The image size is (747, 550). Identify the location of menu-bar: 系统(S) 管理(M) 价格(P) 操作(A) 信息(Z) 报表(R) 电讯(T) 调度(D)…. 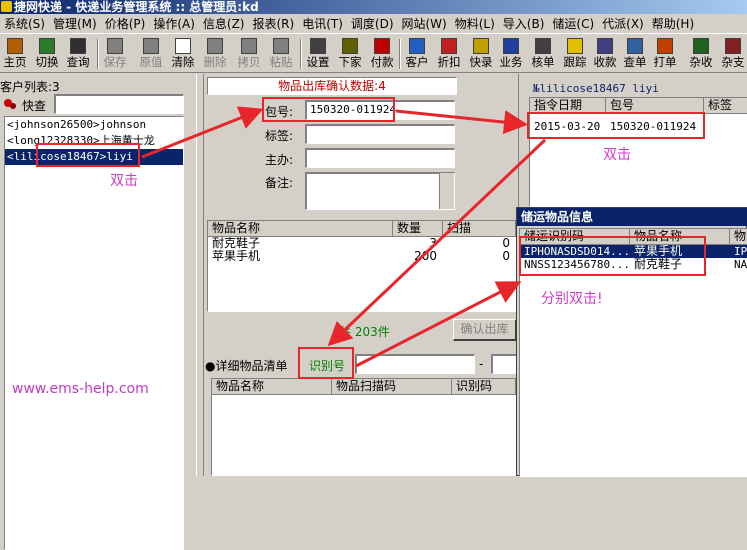
(373, 24).